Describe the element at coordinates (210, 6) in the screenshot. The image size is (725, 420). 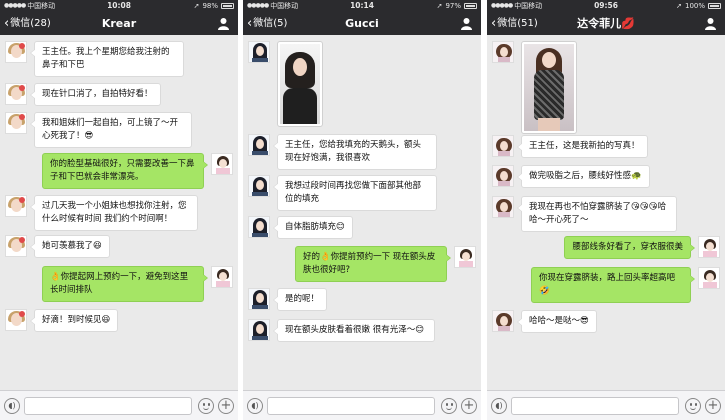
I see `battery-percent: 98%` at that location.